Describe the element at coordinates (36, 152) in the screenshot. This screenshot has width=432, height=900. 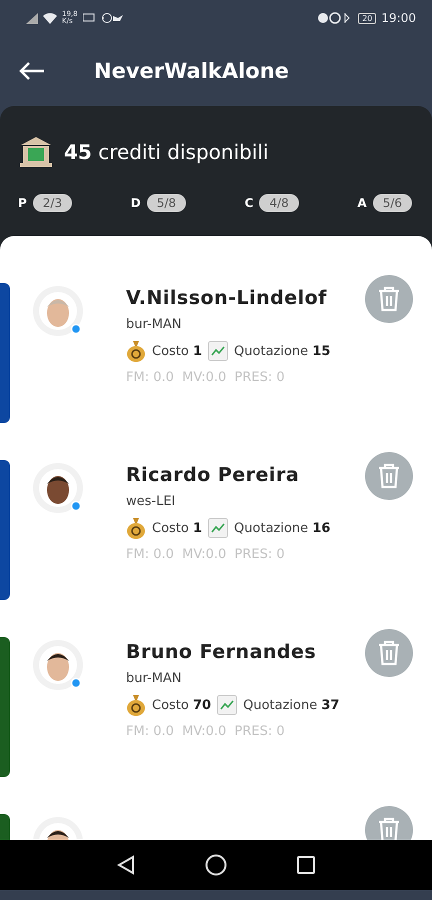
I see `bank-icon` at that location.